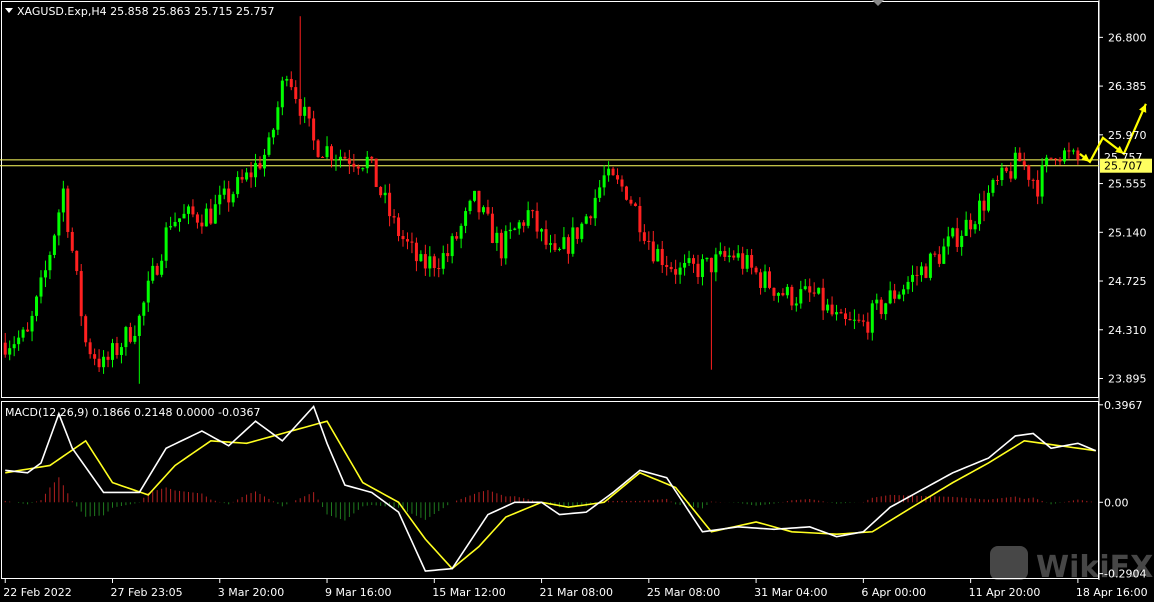  Describe the element at coordinates (1127, 232) in the screenshot. I see `price-tick-label: 25.140` at that location.